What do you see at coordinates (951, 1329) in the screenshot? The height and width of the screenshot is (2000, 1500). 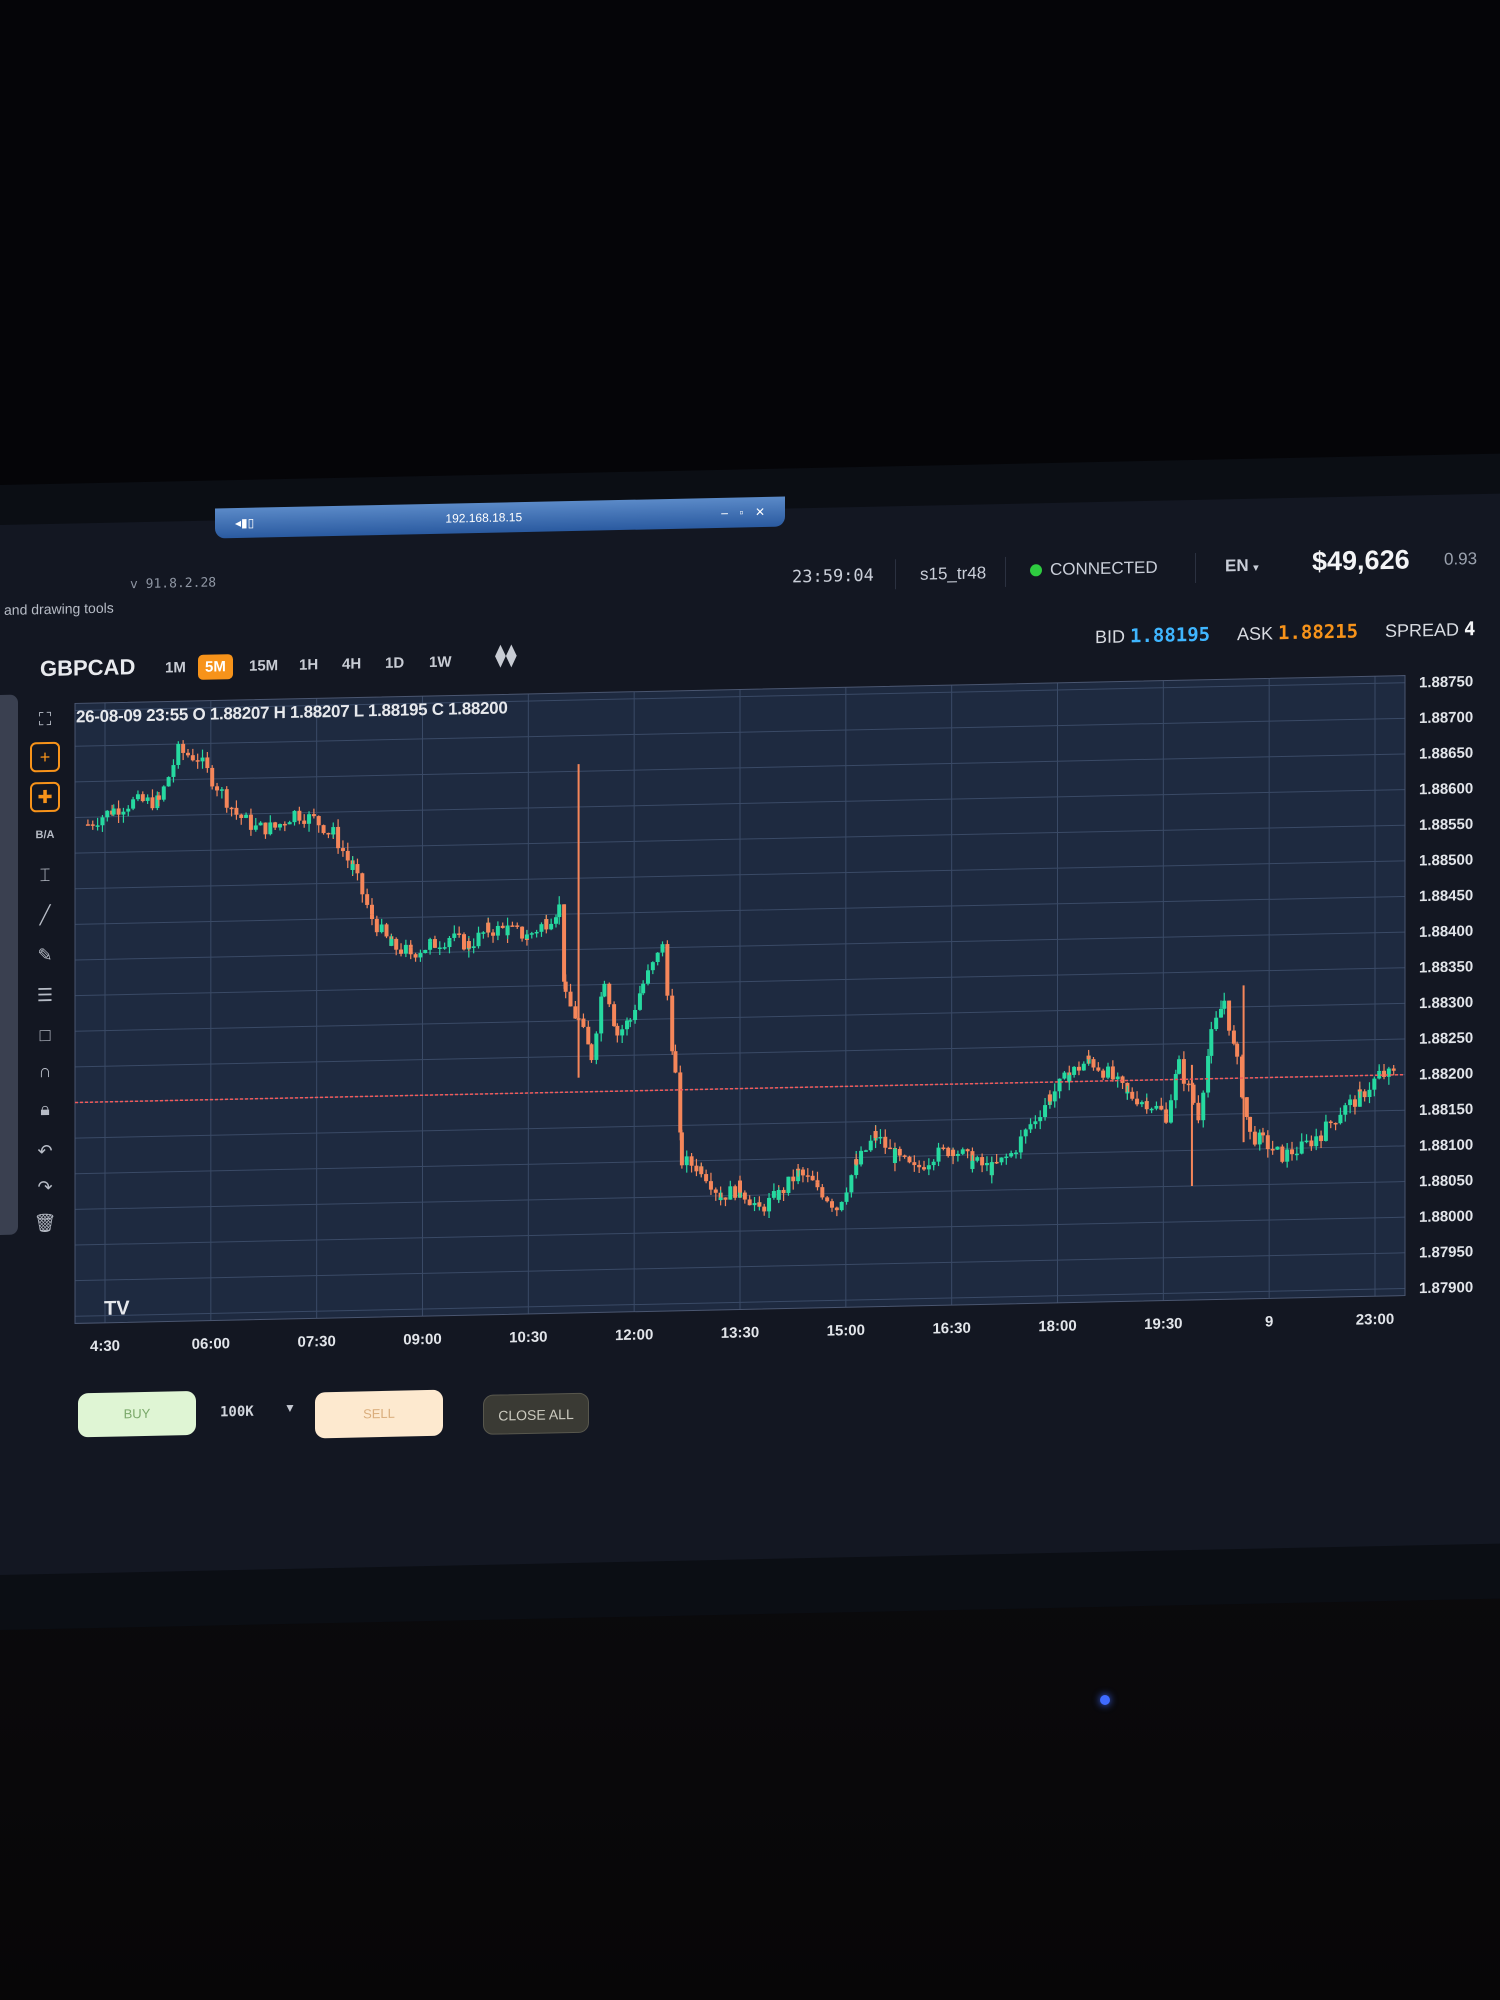 I see `x-tick-label: 16:30` at bounding box center [951, 1329].